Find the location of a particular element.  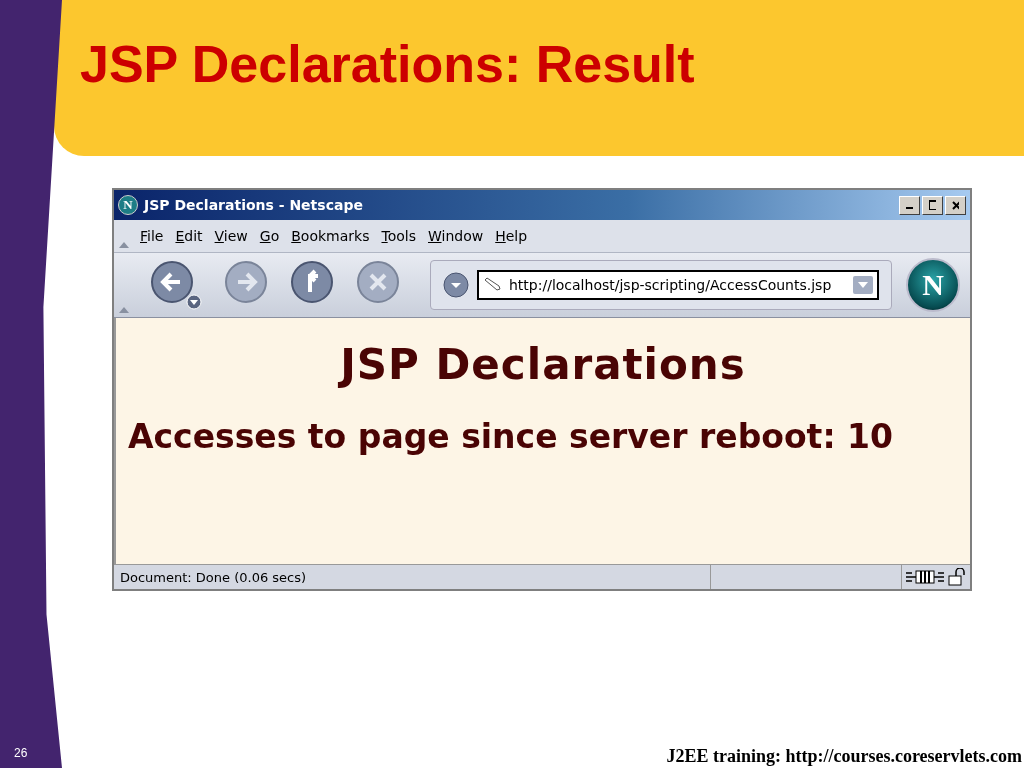

close-button is located at coordinates (955, 205).